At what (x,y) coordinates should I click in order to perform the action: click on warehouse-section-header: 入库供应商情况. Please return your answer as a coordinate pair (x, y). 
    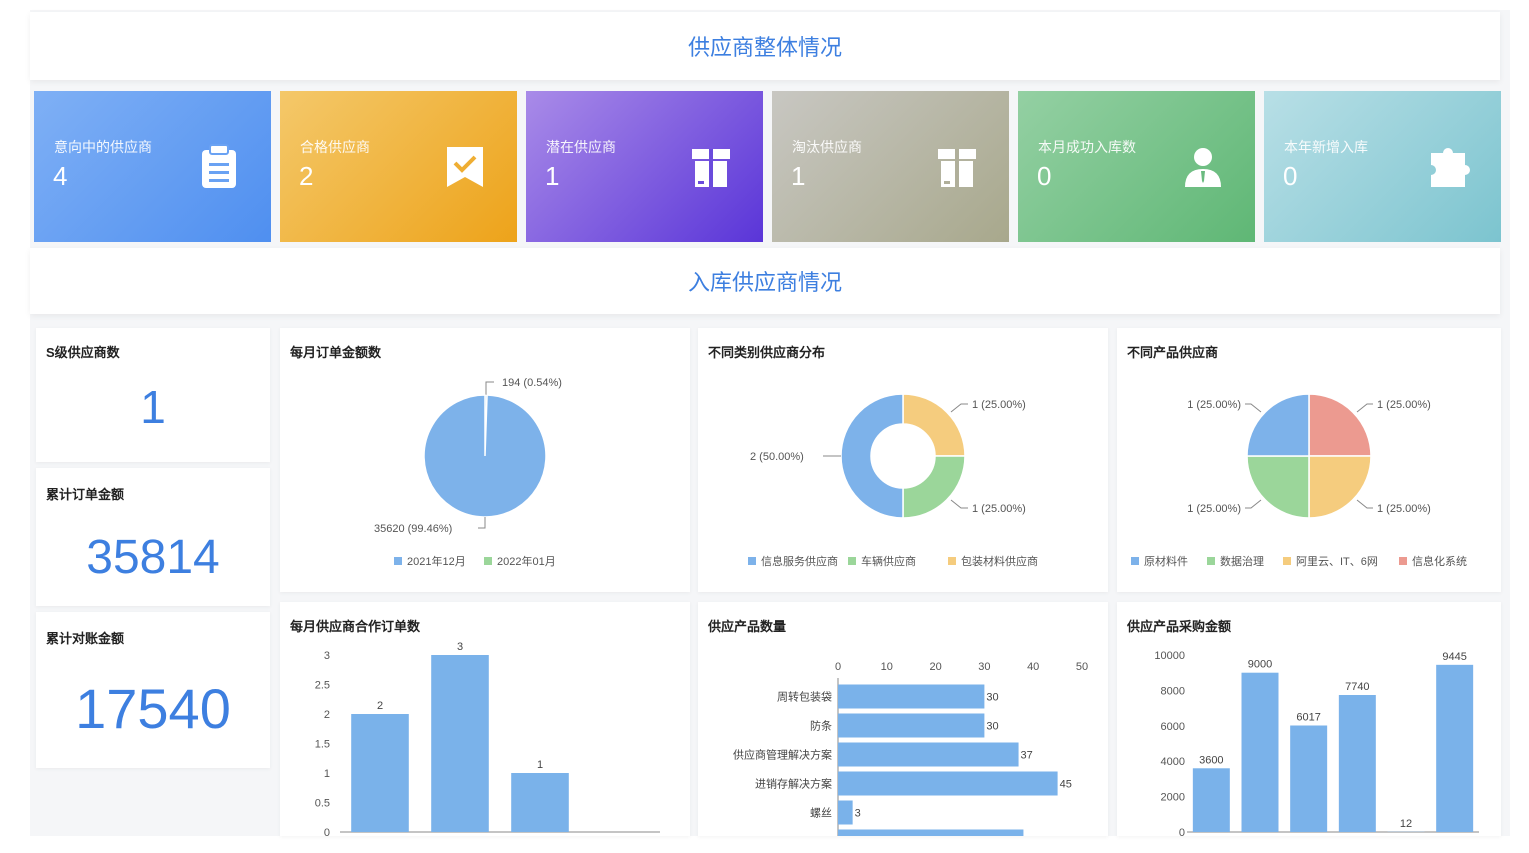
    Looking at the image, I should click on (765, 281).